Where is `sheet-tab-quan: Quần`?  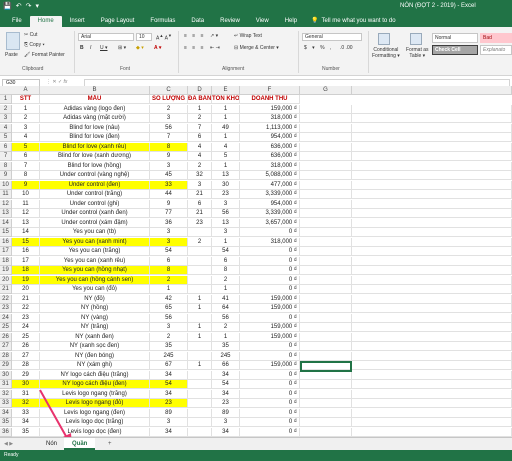
sheet-tab-quan: Quần is located at coordinates (80, 444).